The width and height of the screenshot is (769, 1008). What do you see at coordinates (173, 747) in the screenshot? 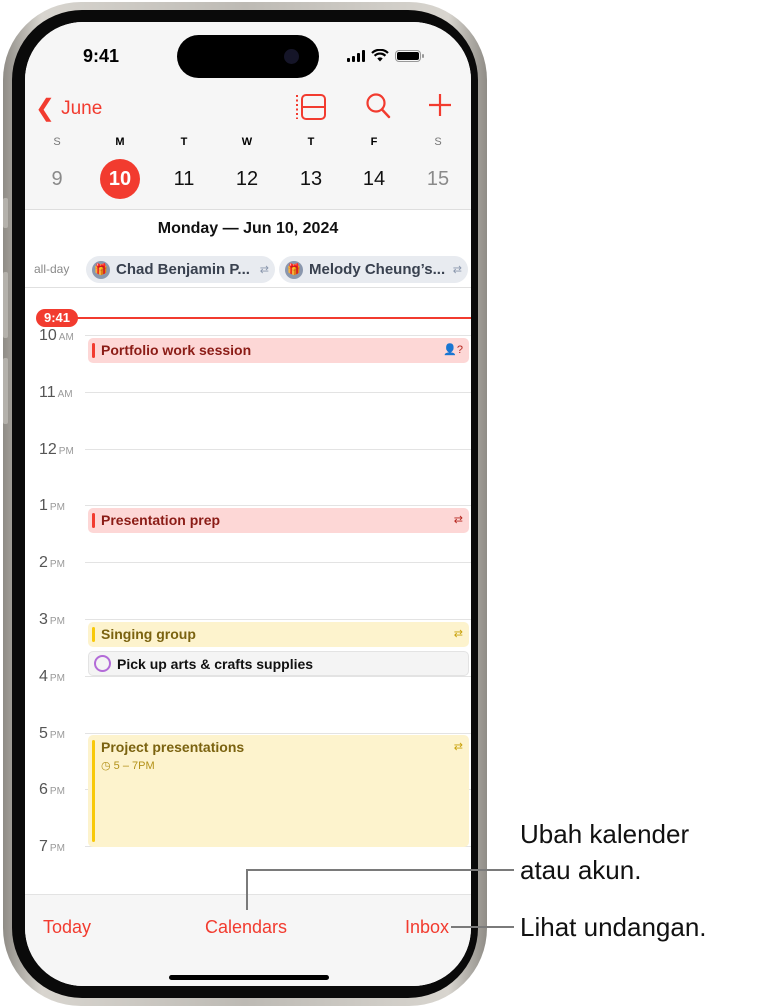
I see `event-title: Project presentations` at bounding box center [173, 747].